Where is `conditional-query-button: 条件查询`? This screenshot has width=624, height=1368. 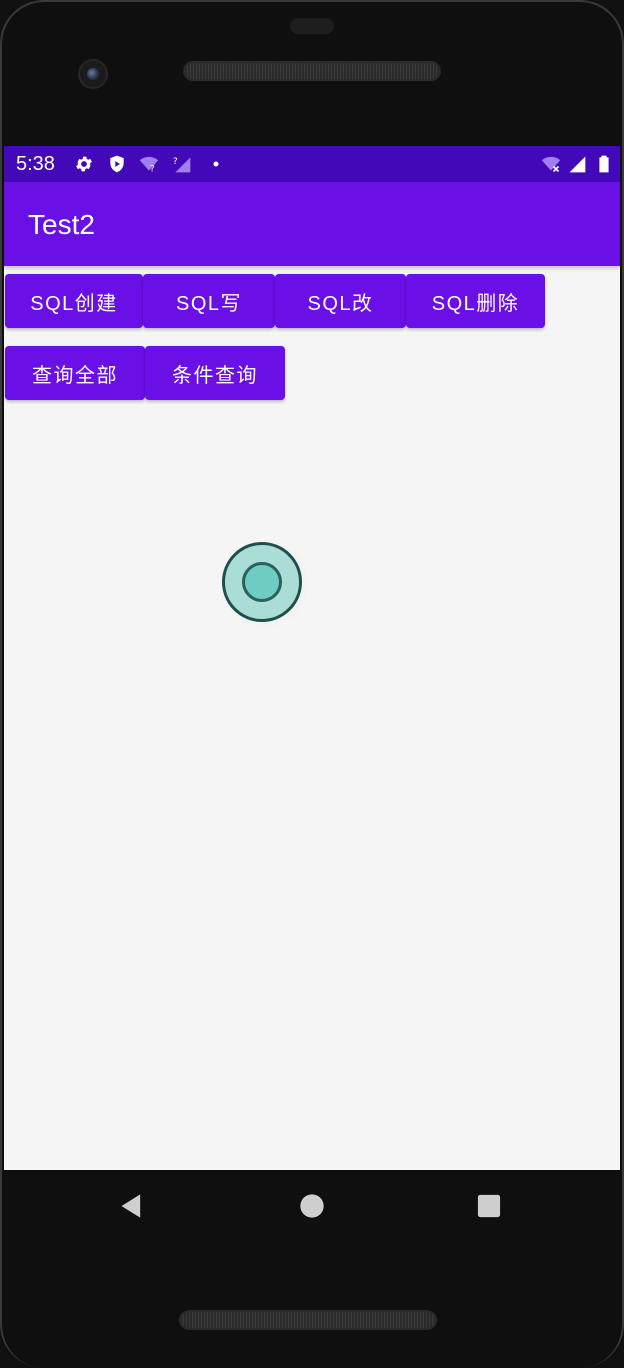 conditional-query-button: 条件查询 is located at coordinates (215, 373).